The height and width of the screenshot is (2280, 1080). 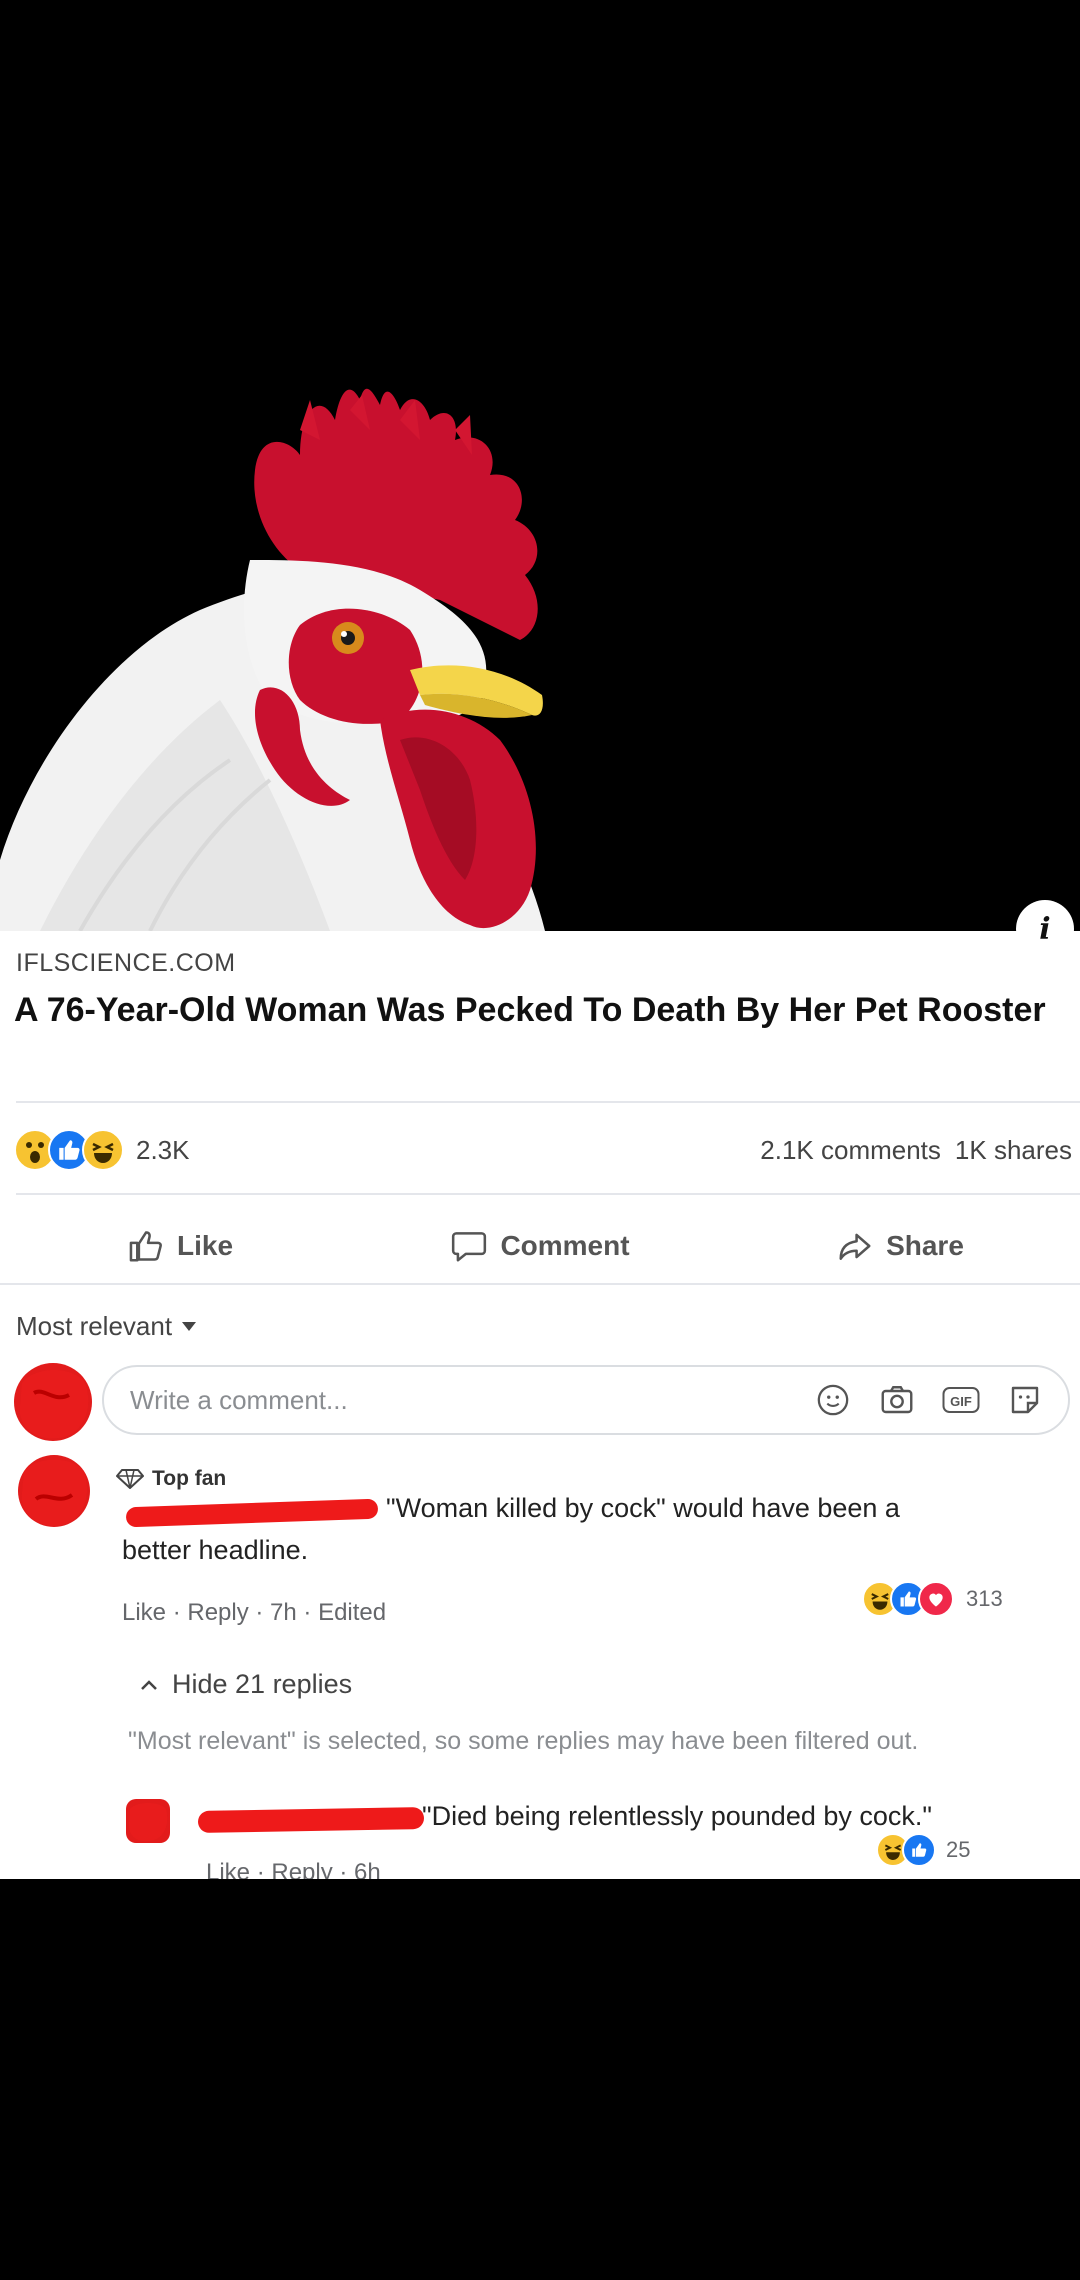 What do you see at coordinates (643, 1508) in the screenshot?
I see `comment-text: "Woman killed by cock" would have been a` at bounding box center [643, 1508].